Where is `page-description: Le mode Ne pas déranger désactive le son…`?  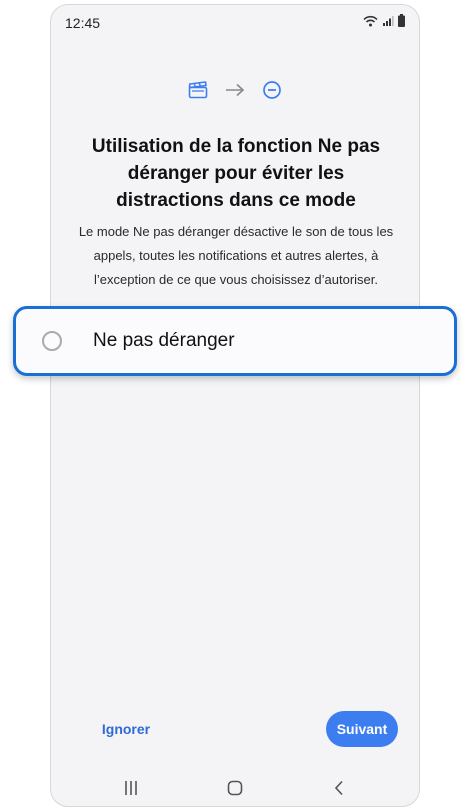
page-description: Le mode Ne pas déranger désactive le son… is located at coordinates (236, 255).